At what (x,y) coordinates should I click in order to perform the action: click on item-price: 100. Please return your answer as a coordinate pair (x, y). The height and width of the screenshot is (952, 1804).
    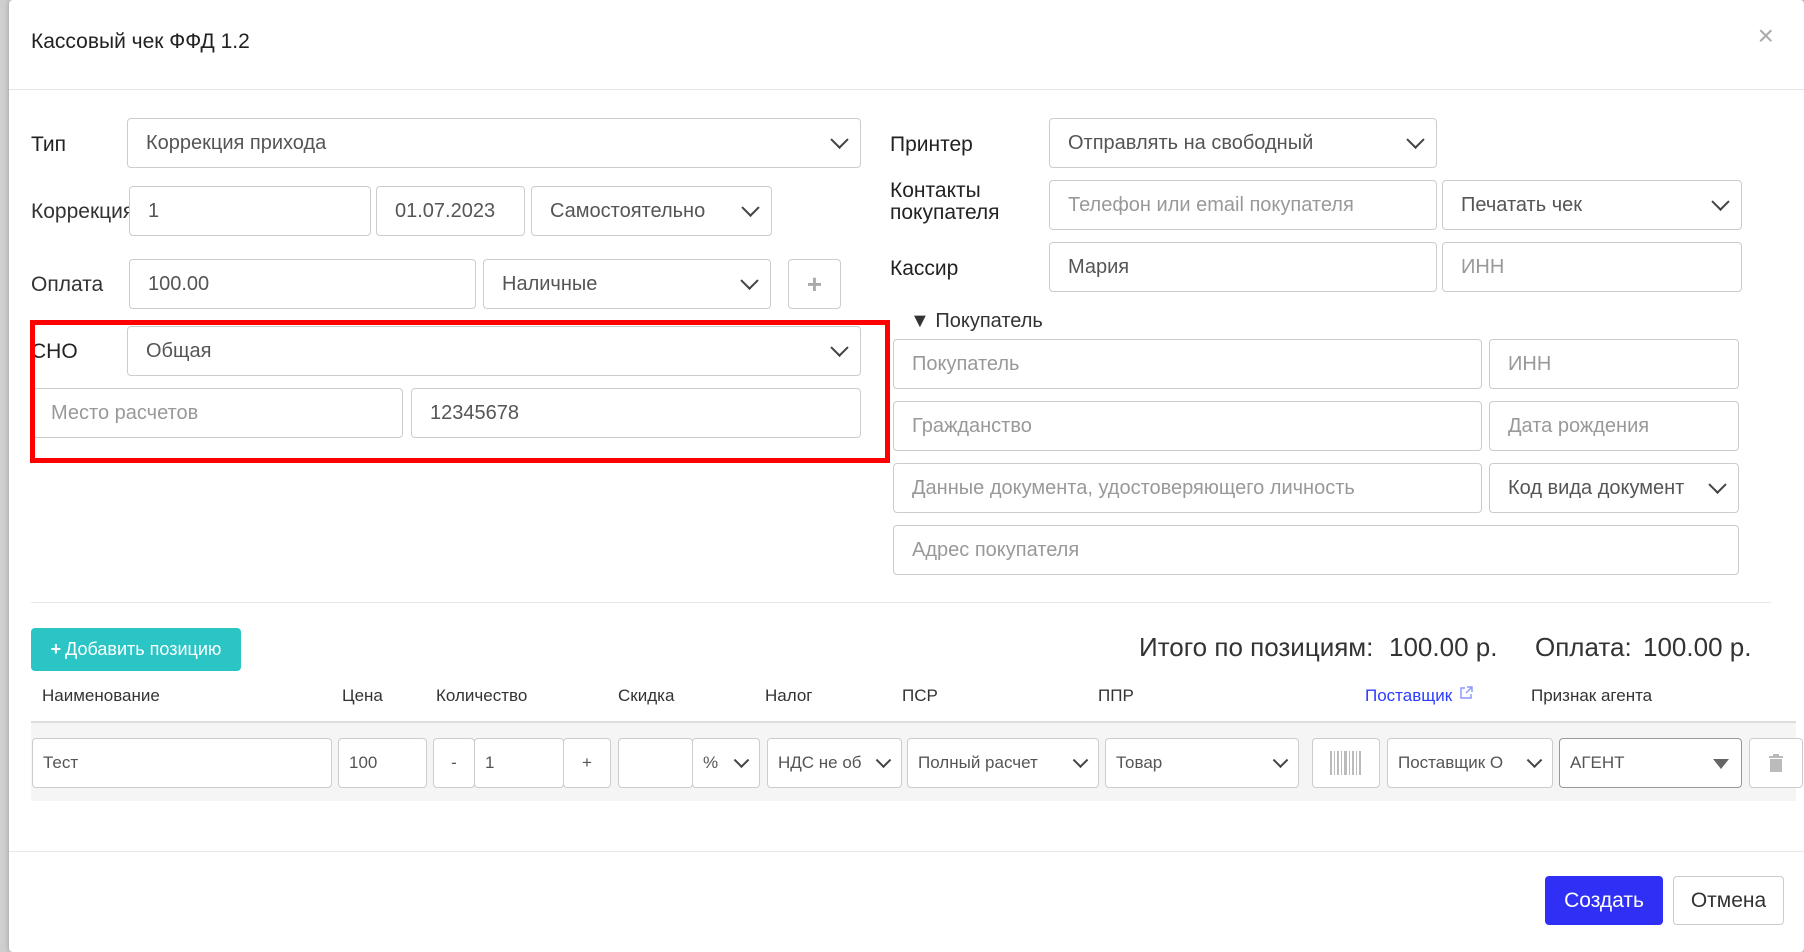
    Looking at the image, I should click on (363, 762).